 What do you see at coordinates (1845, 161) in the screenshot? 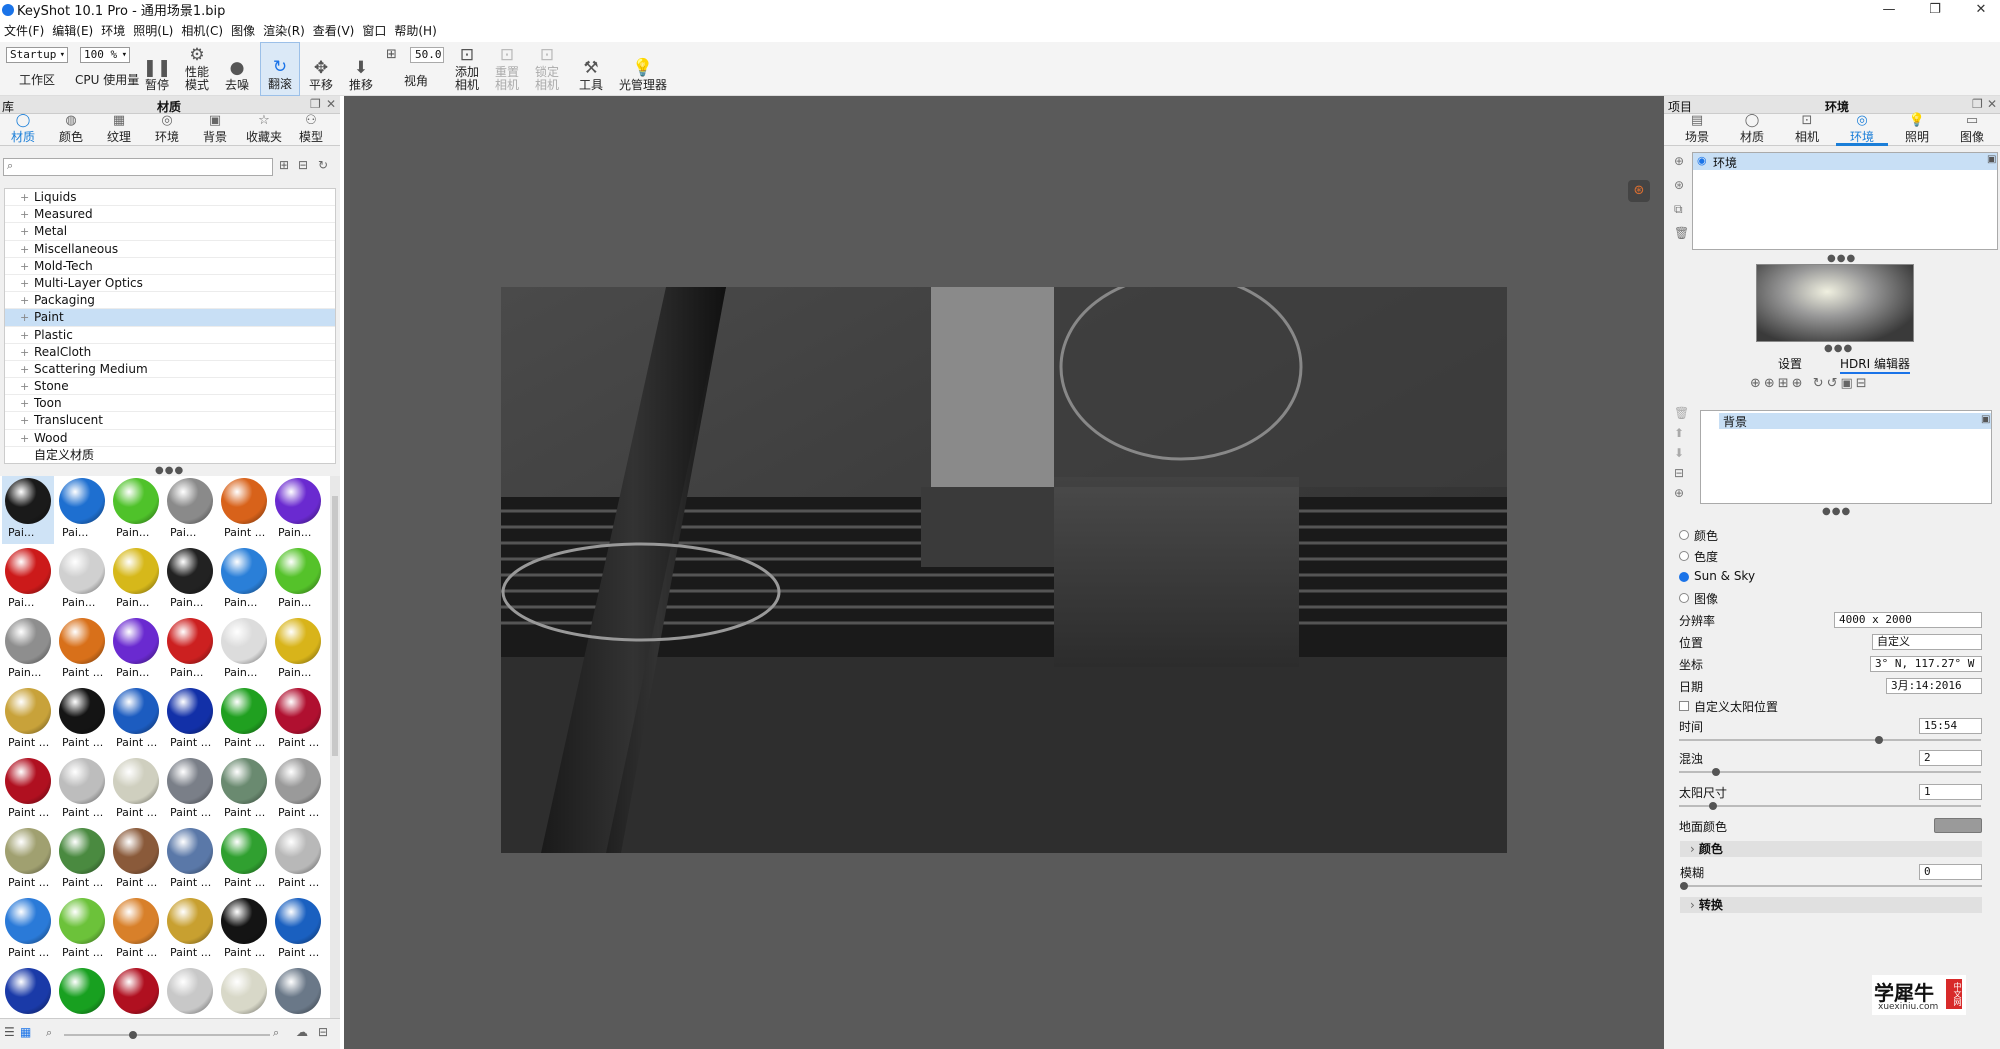
I see `list-item: ◉ 环境 ▣` at bounding box center [1845, 161].